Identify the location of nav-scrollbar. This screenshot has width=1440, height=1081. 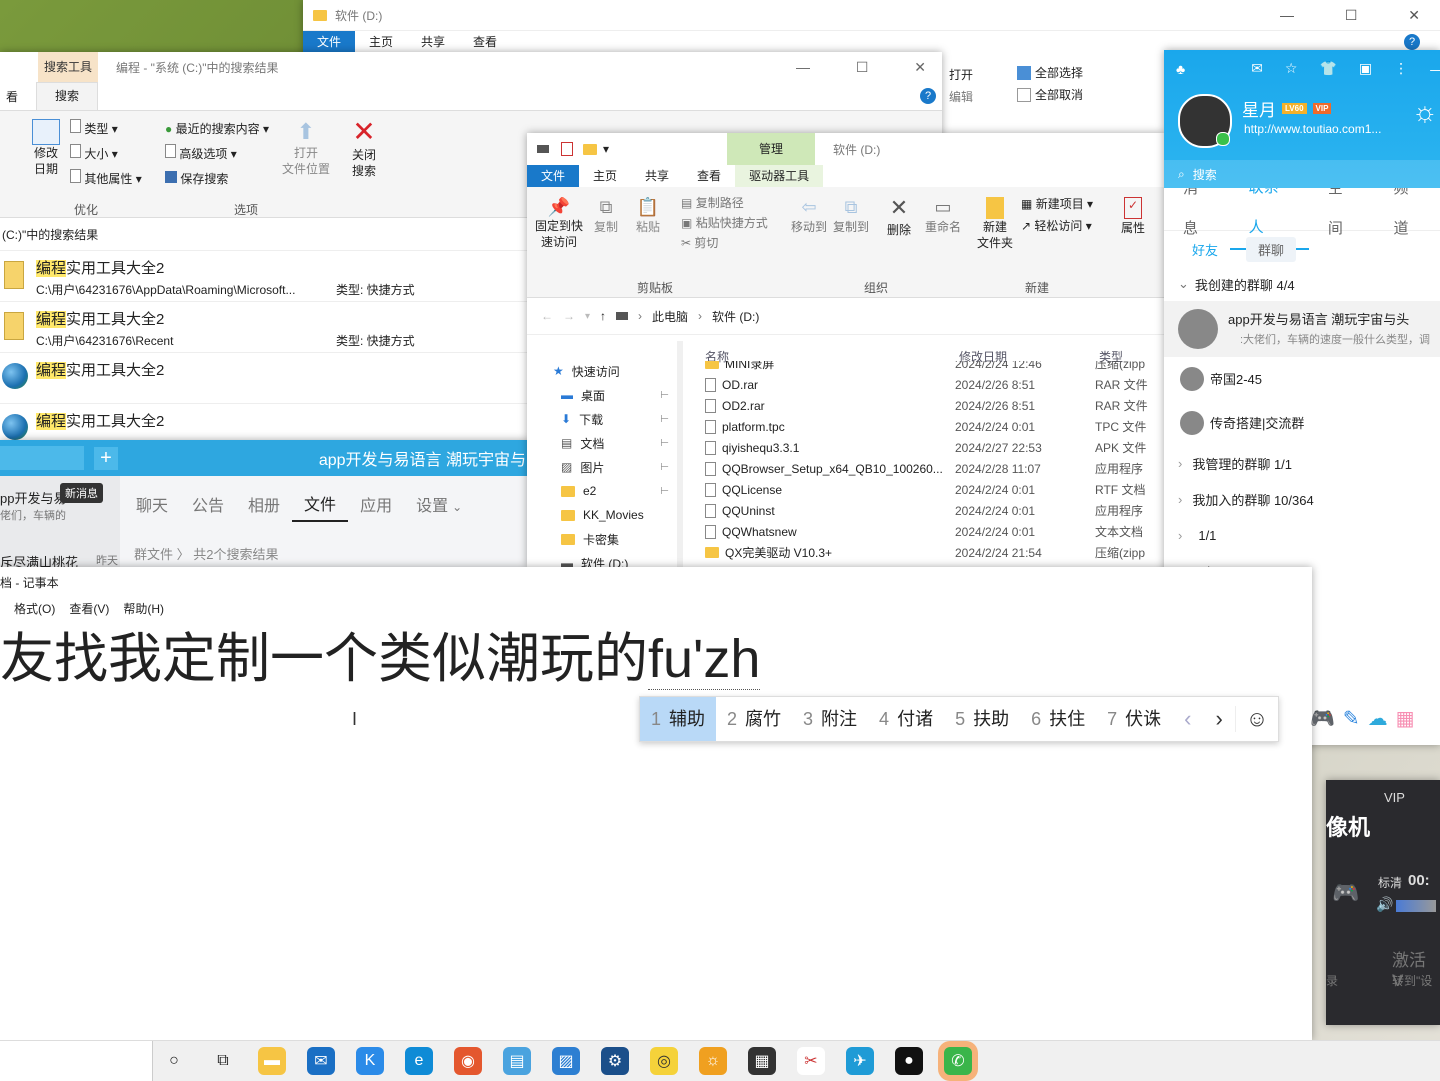
(680, 454).